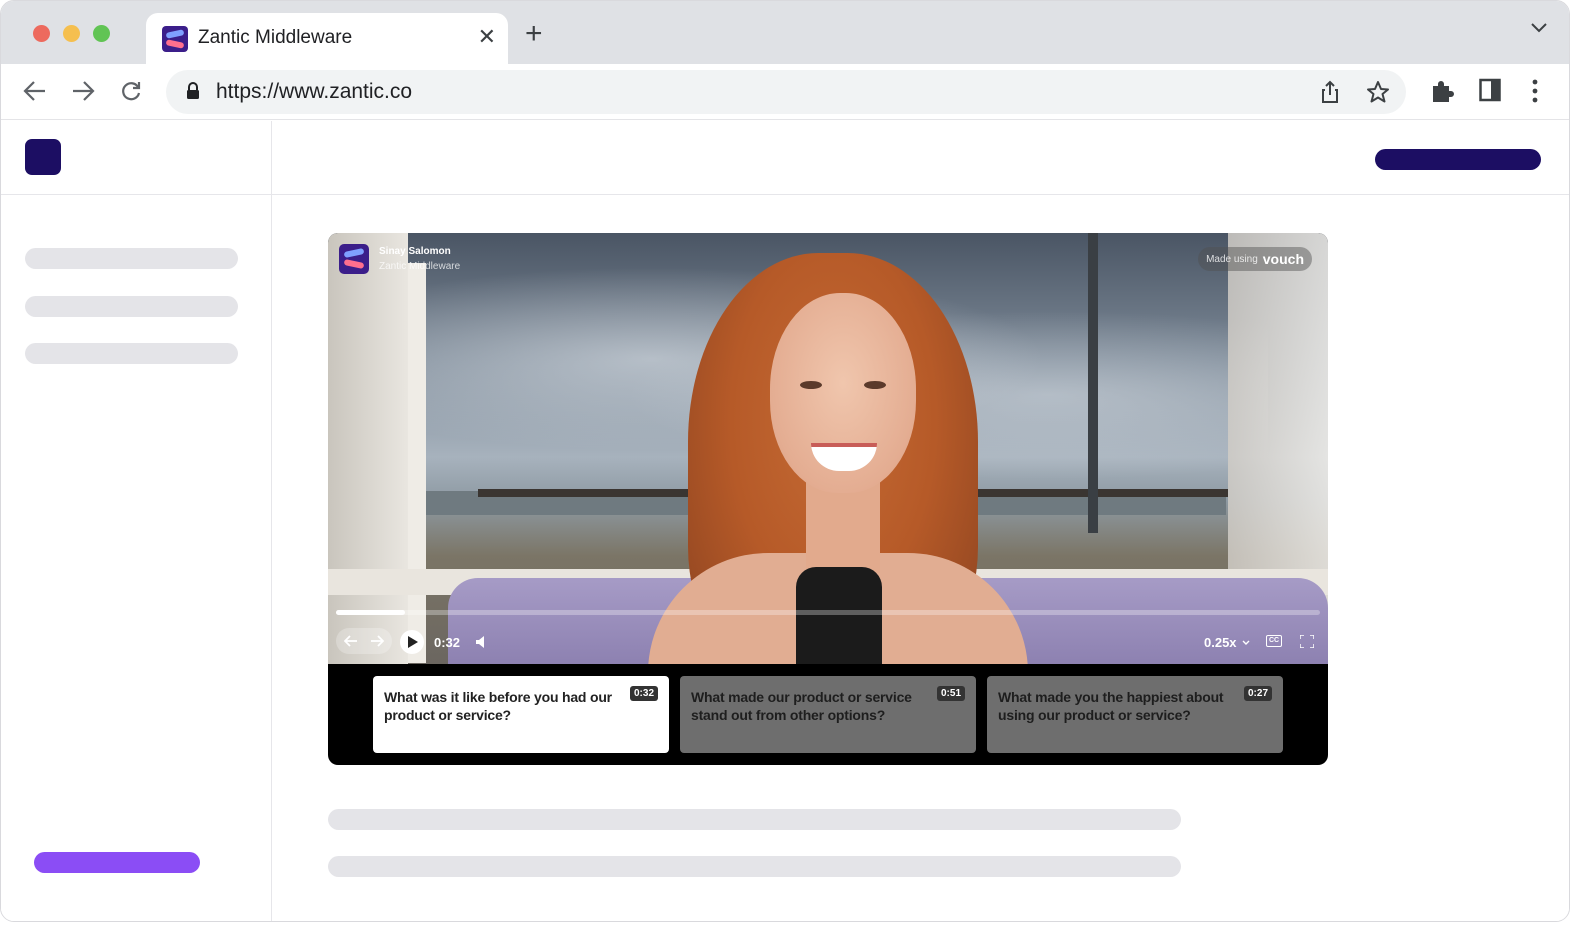 This screenshot has width=1580, height=928. Describe the element at coordinates (1442, 91) in the screenshot. I see `extensions-icon` at that location.